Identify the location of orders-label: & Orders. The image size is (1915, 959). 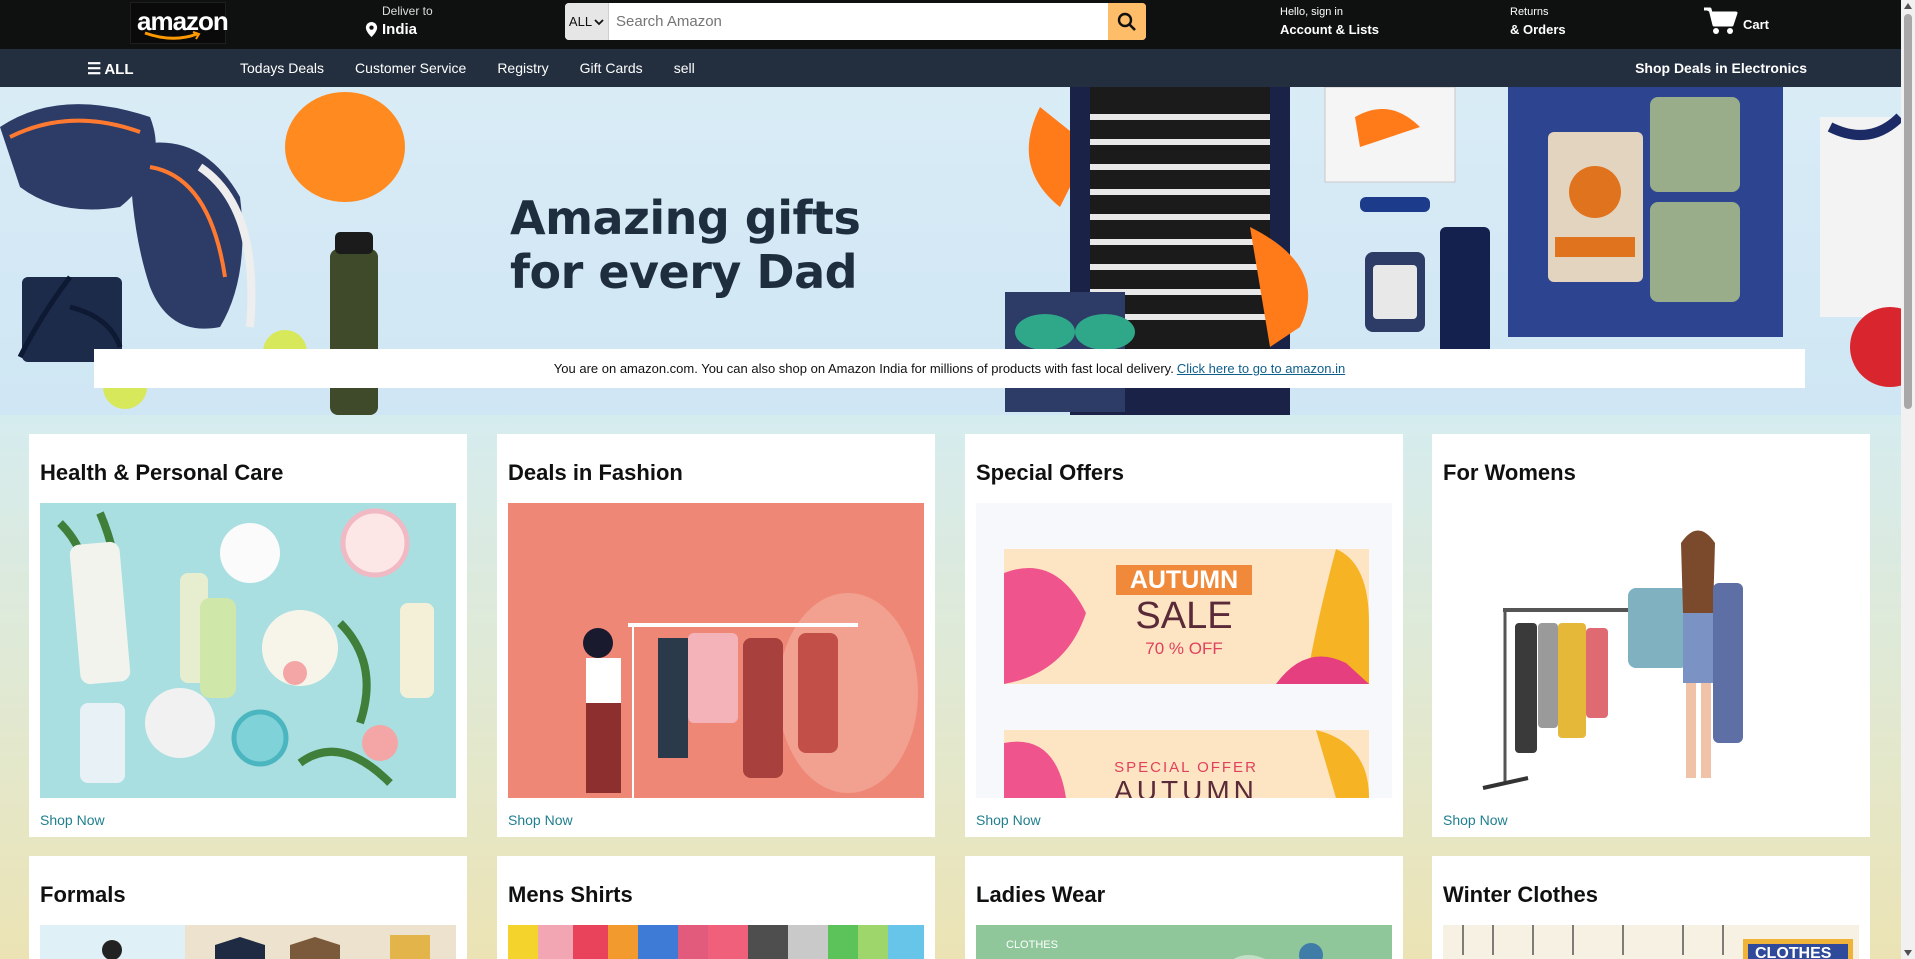
(1538, 29).